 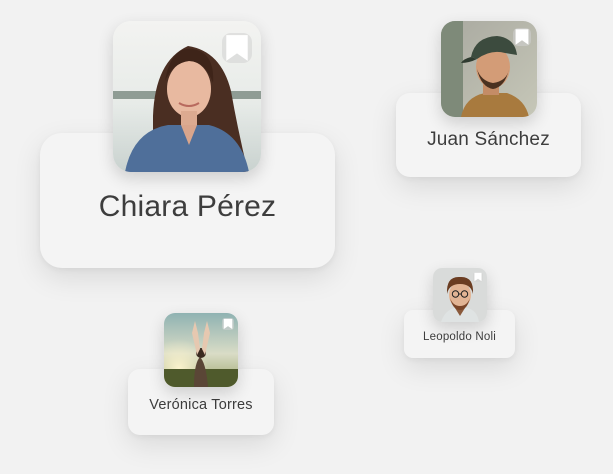 I want to click on avatar-chiara, so click(x=187, y=96).